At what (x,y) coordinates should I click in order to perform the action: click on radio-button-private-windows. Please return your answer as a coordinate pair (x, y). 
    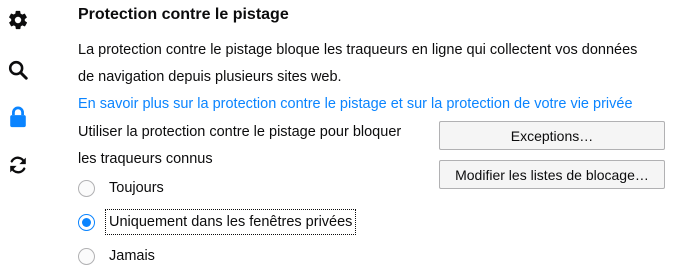
    Looking at the image, I should click on (86, 222).